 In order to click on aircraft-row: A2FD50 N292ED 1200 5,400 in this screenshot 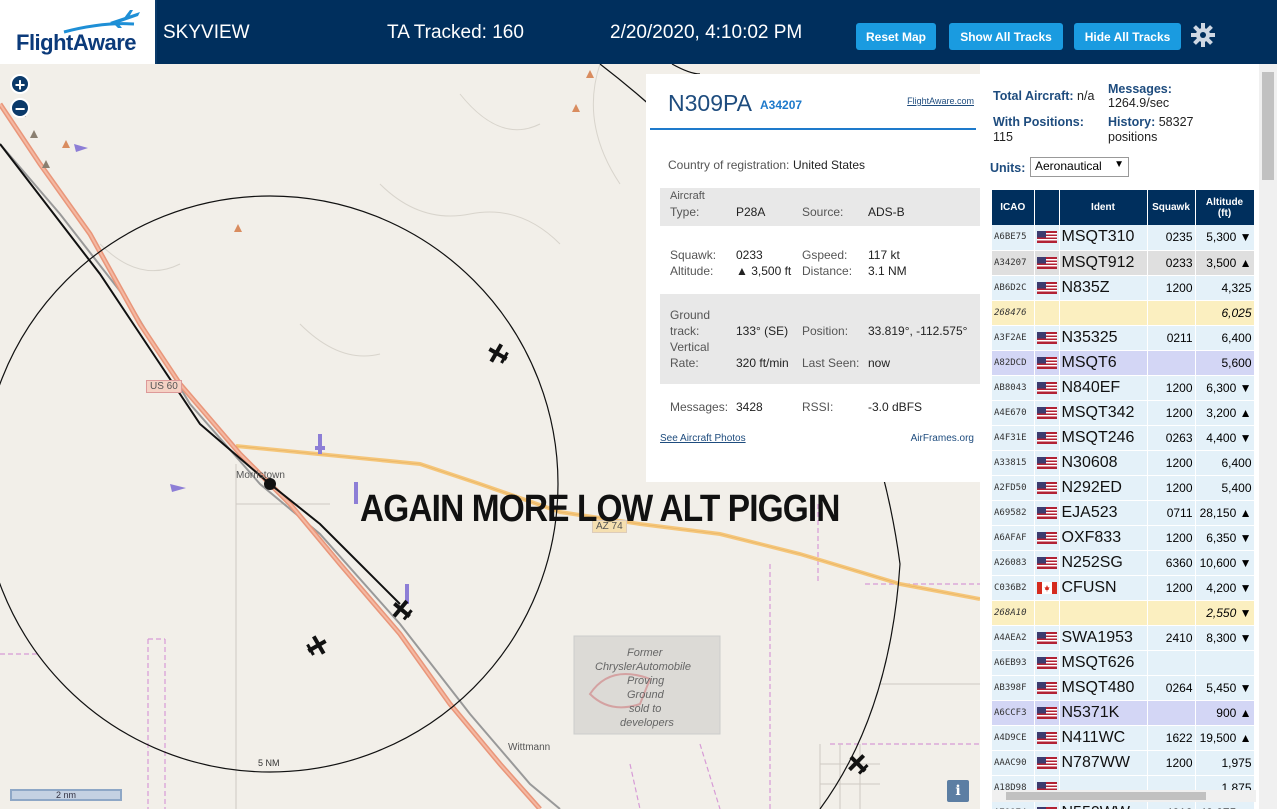, I will do `click(1123, 488)`.